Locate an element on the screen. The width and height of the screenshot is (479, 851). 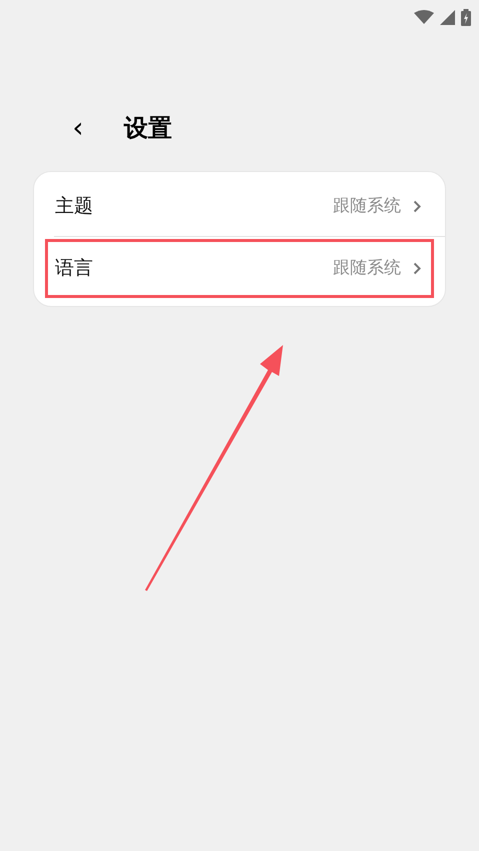
page-title: 设置 is located at coordinates (148, 128).